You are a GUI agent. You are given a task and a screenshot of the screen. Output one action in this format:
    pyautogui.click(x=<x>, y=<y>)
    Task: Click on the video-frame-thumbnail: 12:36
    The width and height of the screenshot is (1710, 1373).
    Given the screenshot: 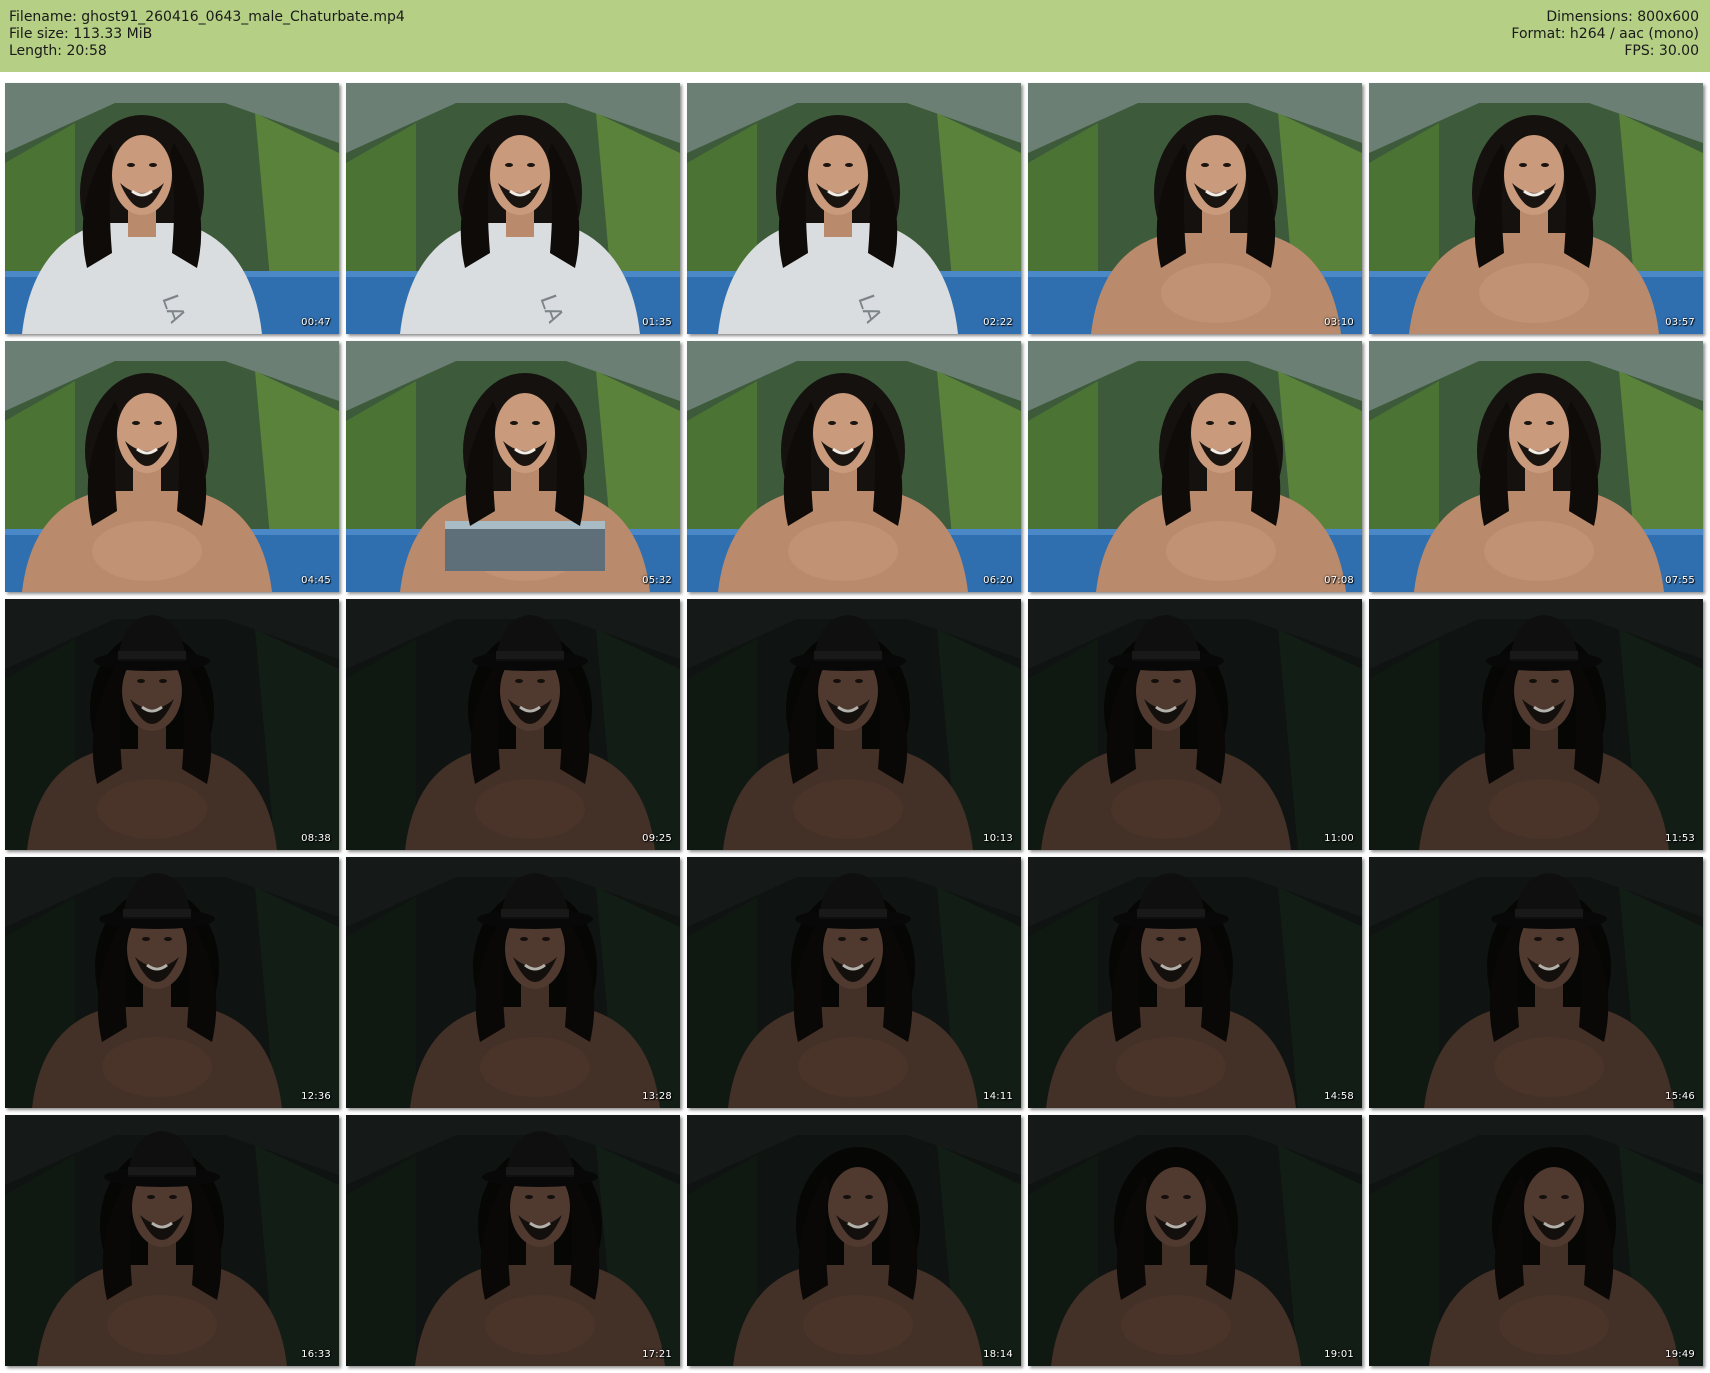 What is the action you would take?
    pyautogui.click(x=172, y=982)
    